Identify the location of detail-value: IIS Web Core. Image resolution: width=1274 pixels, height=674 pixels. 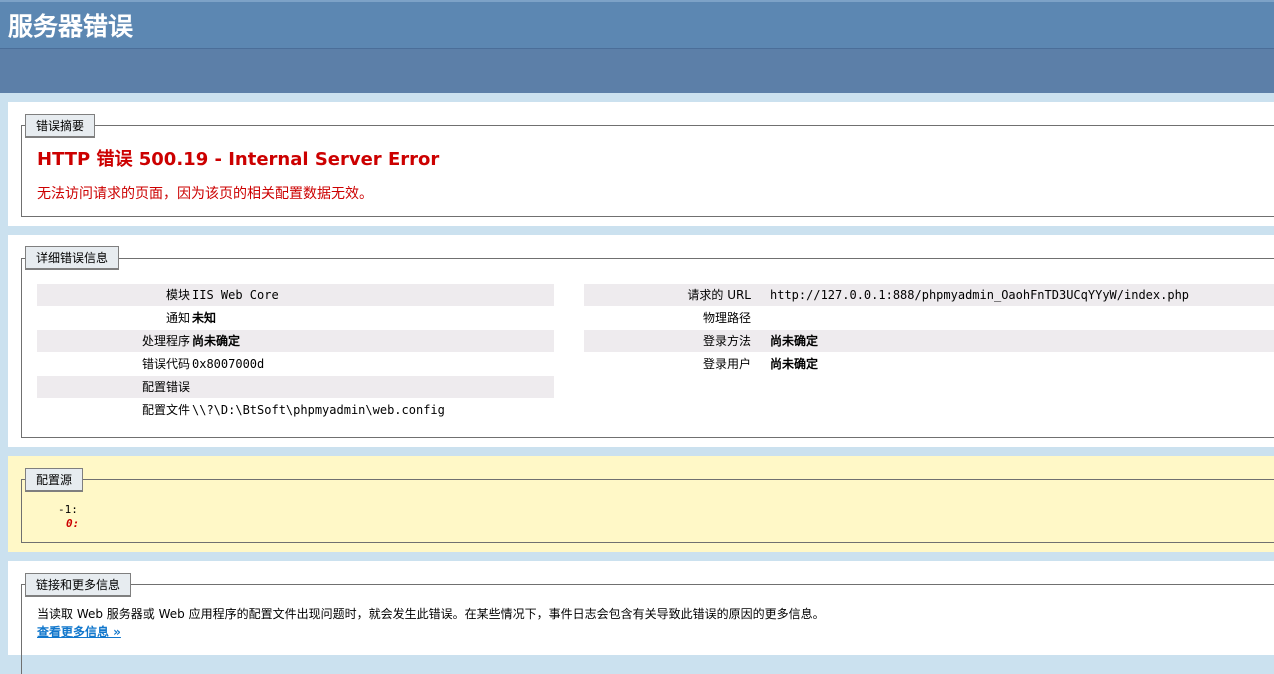
(235, 295).